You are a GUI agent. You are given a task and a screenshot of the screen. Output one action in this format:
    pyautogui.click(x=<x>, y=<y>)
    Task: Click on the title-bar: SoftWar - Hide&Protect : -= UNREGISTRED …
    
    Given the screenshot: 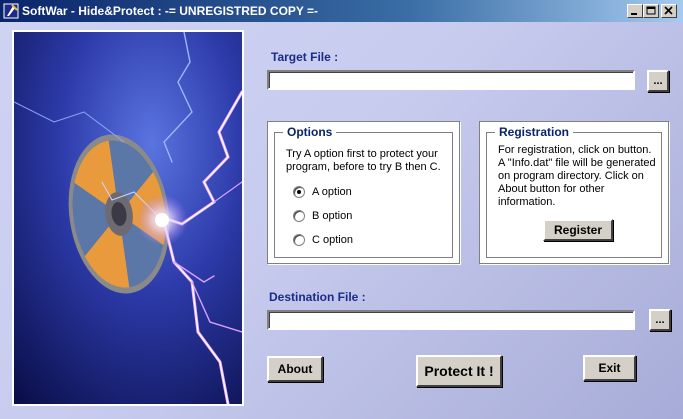 What is the action you would take?
    pyautogui.click(x=341, y=11)
    